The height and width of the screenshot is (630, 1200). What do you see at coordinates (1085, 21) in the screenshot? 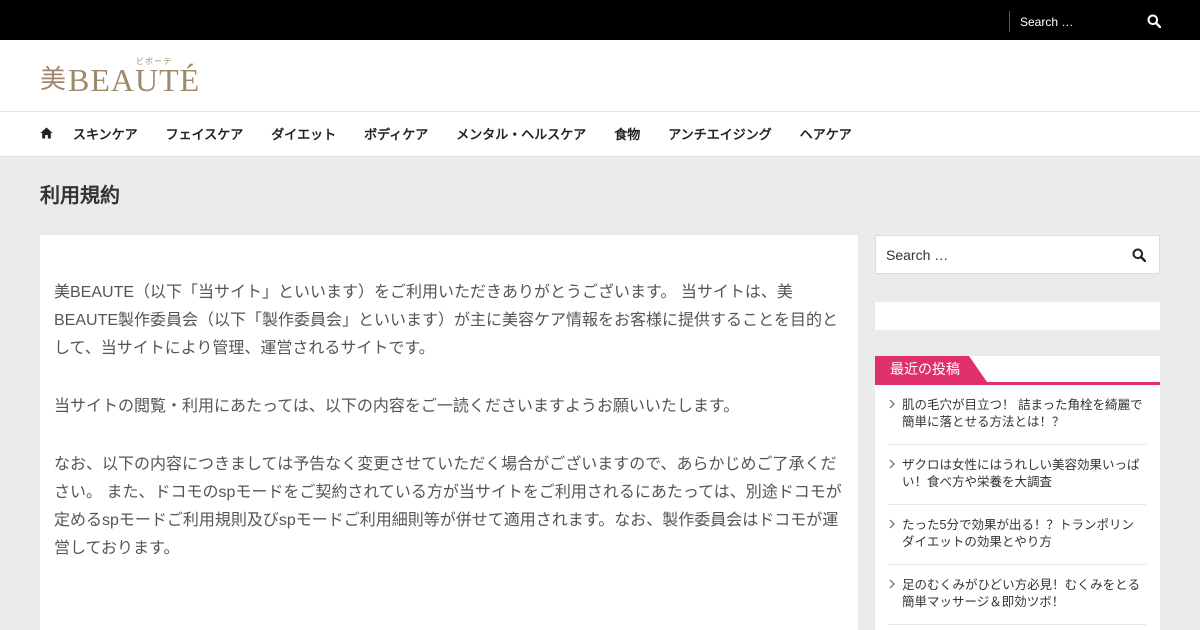
I see `top-search-input` at bounding box center [1085, 21].